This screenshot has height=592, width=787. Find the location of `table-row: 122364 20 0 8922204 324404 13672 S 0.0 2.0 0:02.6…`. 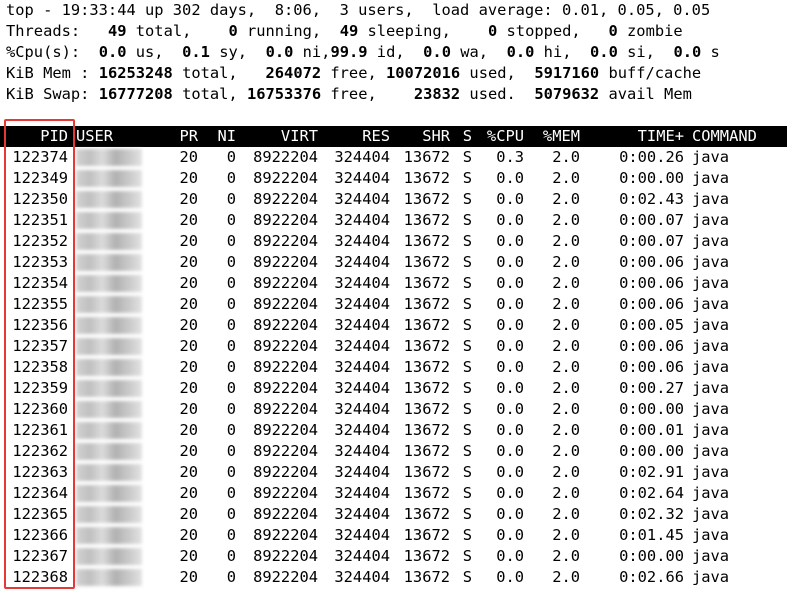

table-row: 122364 20 0 8922204 324404 13672 S 0.0 2.0 0:02.6… is located at coordinates (393, 493).